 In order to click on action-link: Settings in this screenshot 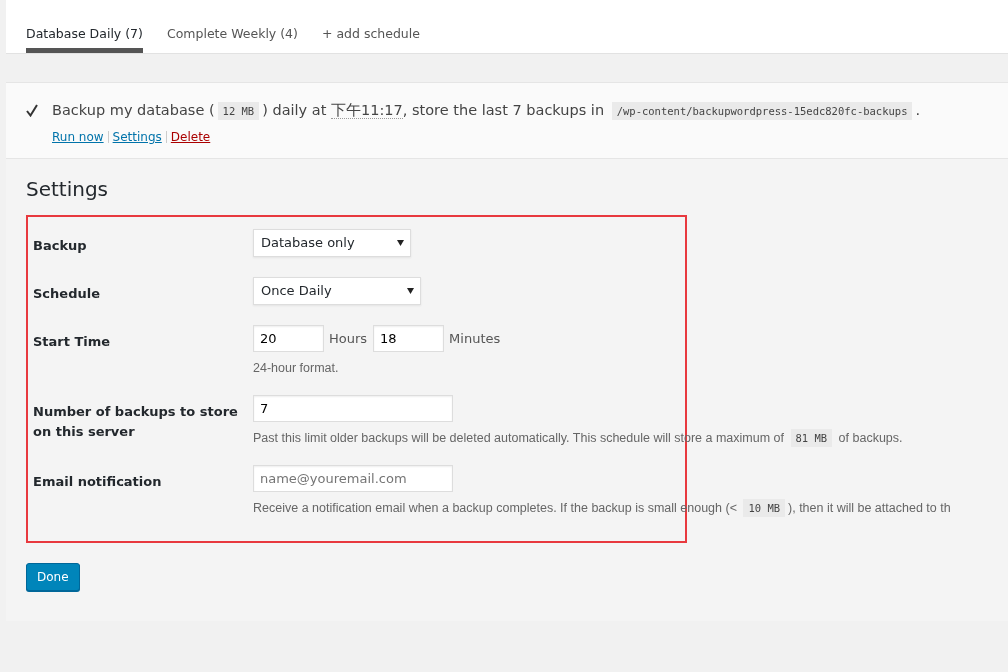, I will do `click(137, 137)`.